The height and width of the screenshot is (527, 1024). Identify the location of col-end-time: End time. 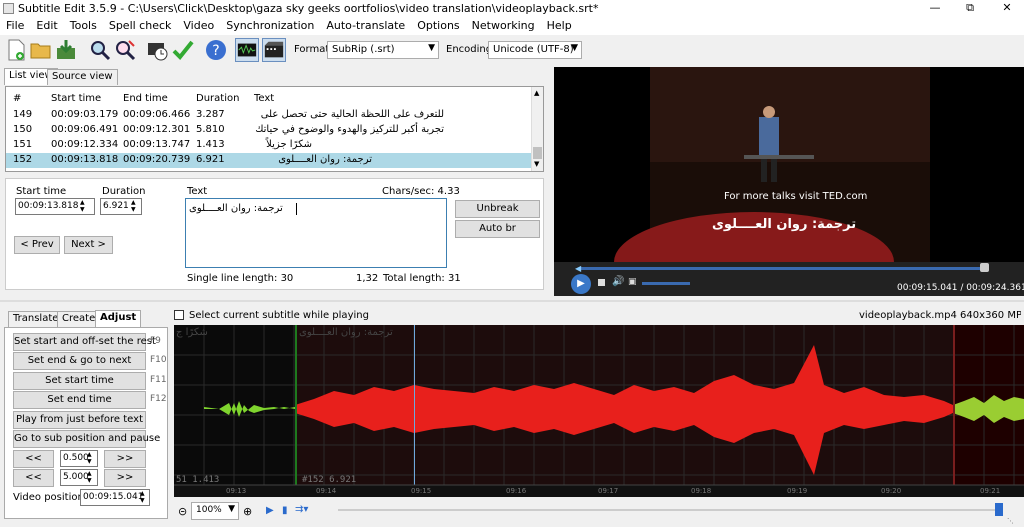
(145, 98).